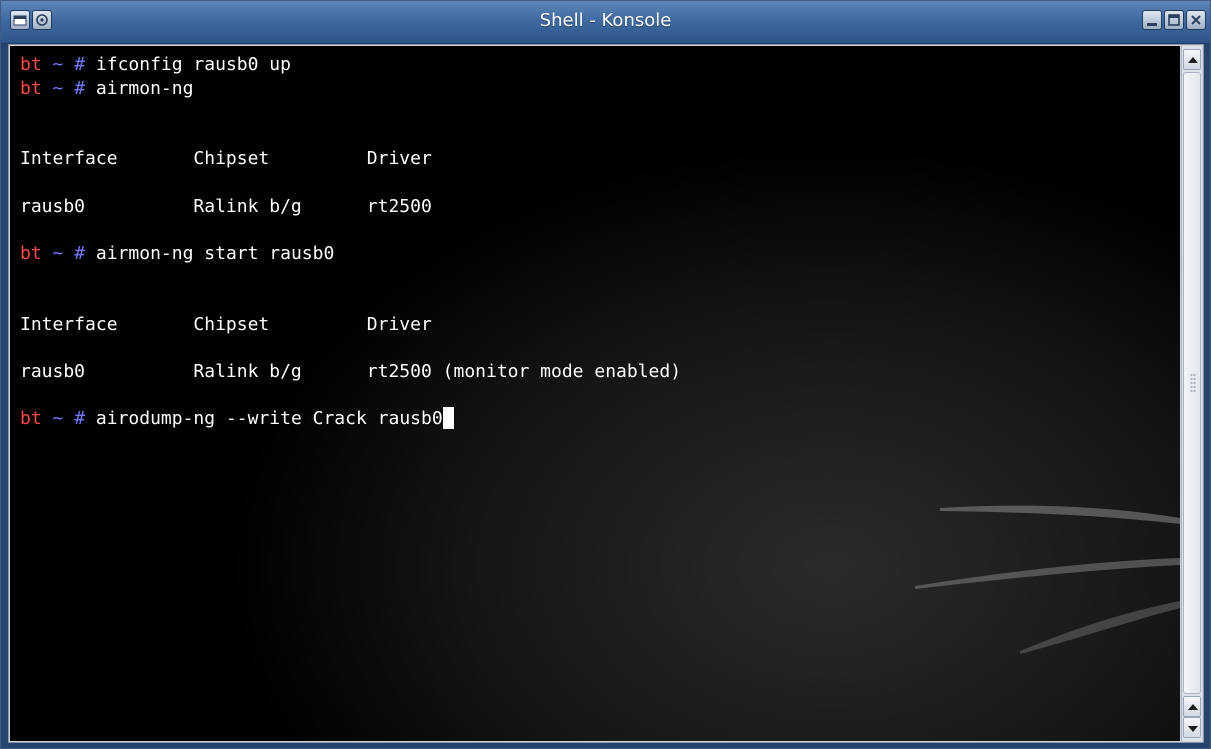 The width and height of the screenshot is (1211, 749). I want to click on grip-icon, so click(1193, 383).